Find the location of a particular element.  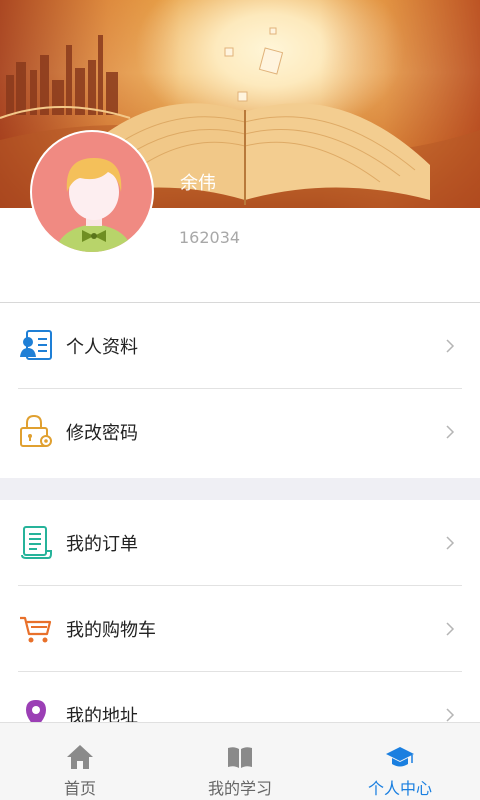

tab-my-learning: 我的学习 is located at coordinates (240, 761).